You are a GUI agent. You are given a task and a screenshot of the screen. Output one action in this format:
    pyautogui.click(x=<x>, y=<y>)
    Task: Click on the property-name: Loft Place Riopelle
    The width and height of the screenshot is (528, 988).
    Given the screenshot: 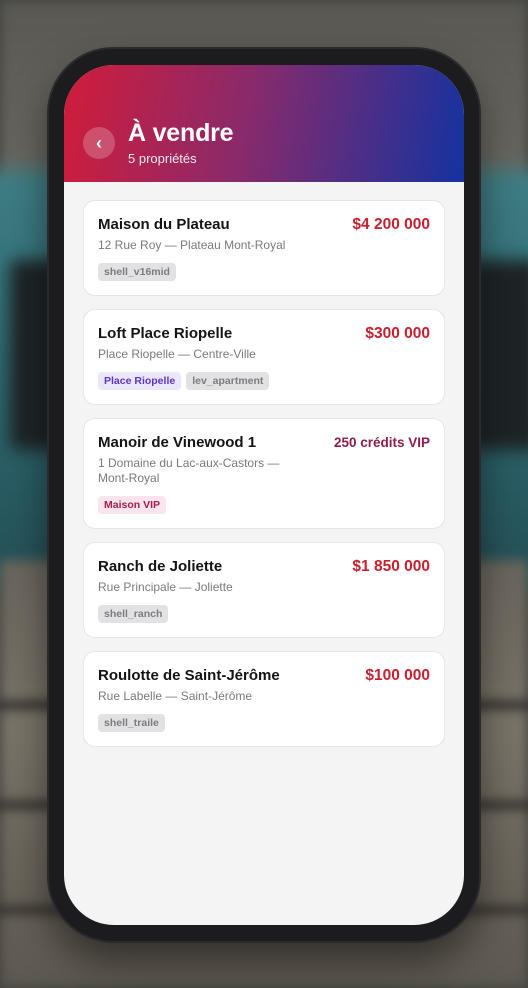 What is the action you would take?
    pyautogui.click(x=165, y=333)
    